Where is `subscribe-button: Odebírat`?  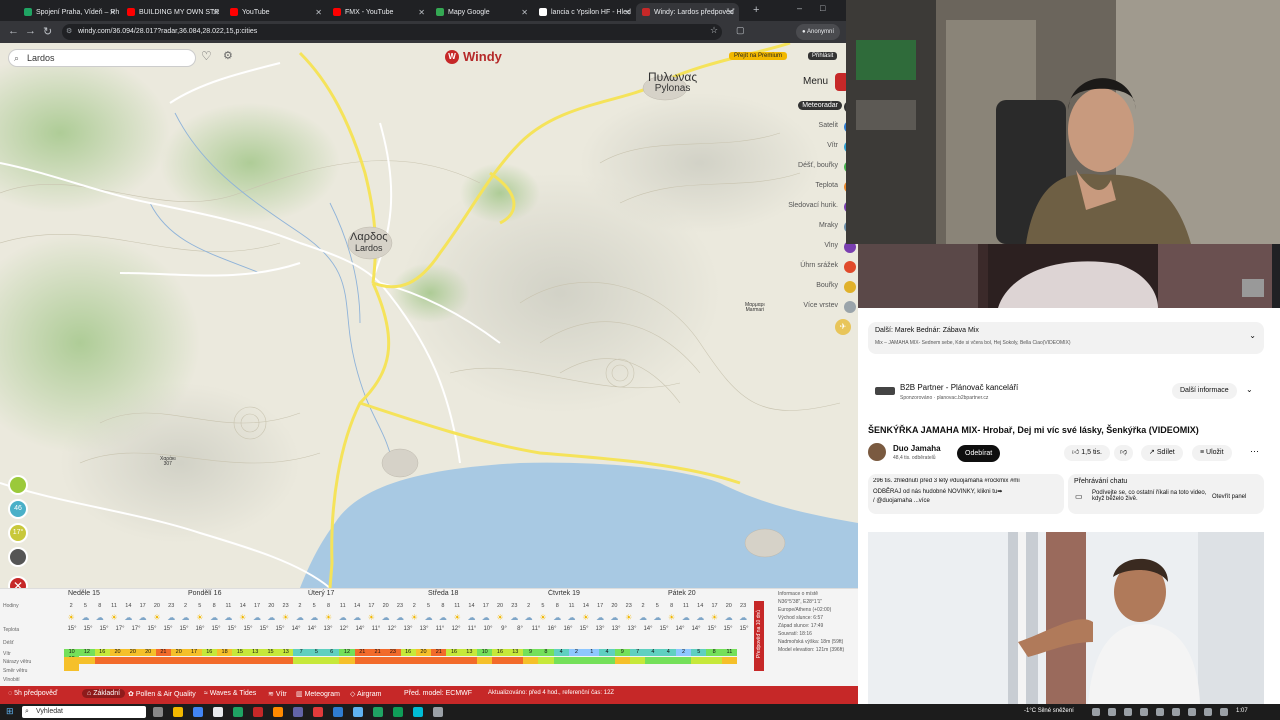
subscribe-button: Odebírat is located at coordinates (979, 453).